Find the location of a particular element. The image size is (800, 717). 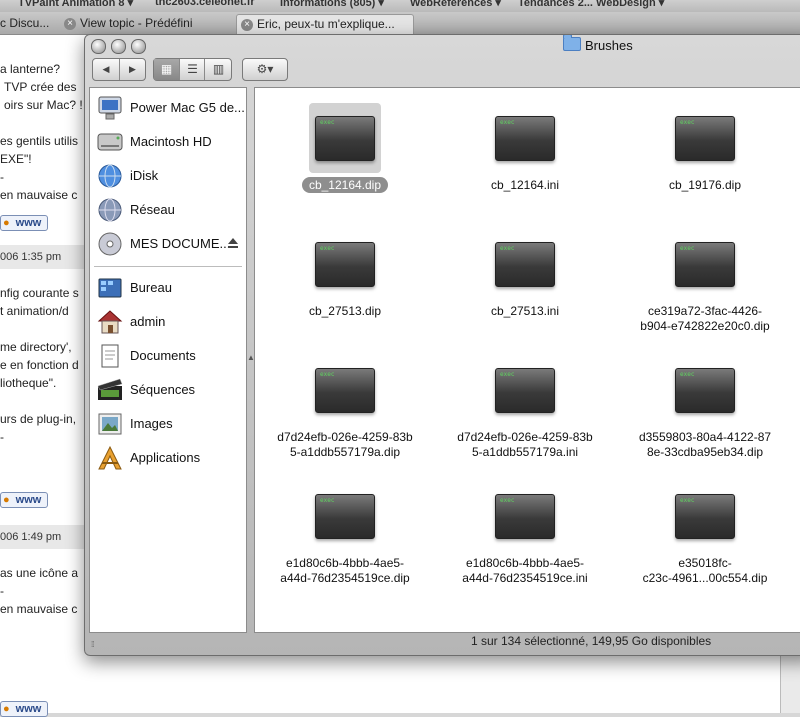

sidebar-item-label: Réseau is located at coordinates (152, 209).